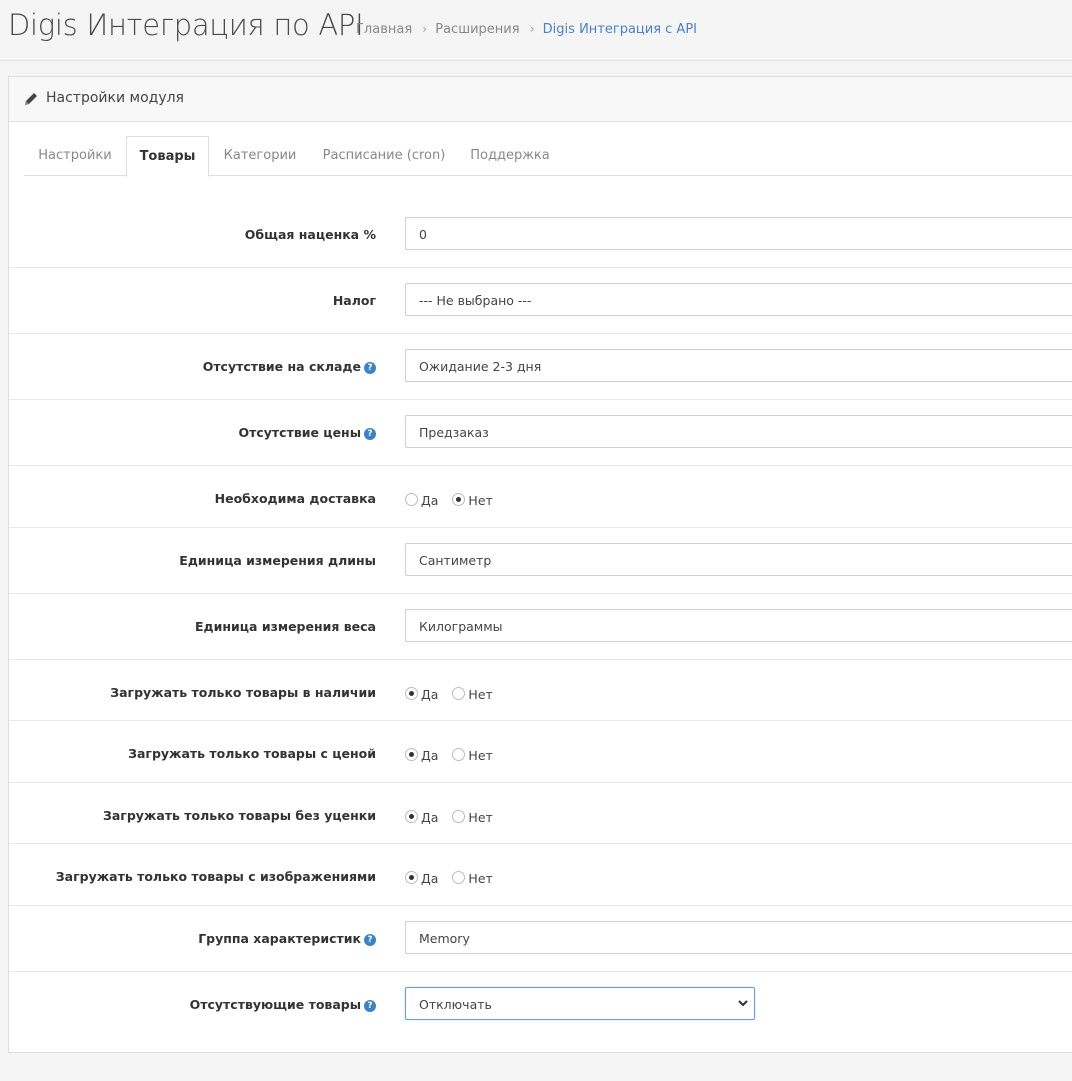 This screenshot has height=1081, width=1072. I want to click on attr-group-select: Memory, so click(738, 937).